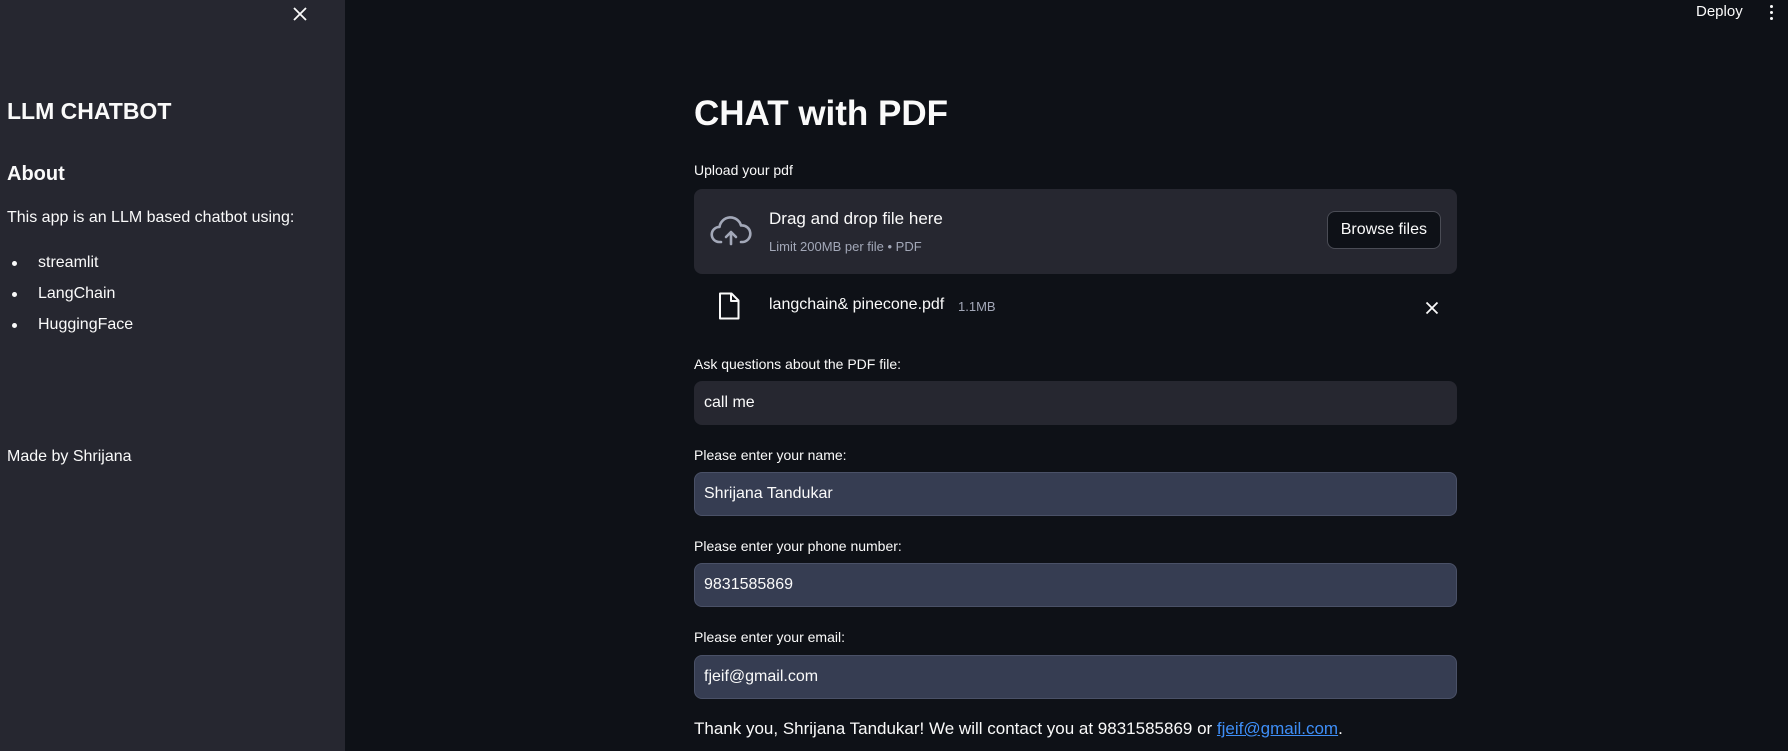  What do you see at coordinates (1383, 230) in the screenshot?
I see `browse-files-button: Browse files` at bounding box center [1383, 230].